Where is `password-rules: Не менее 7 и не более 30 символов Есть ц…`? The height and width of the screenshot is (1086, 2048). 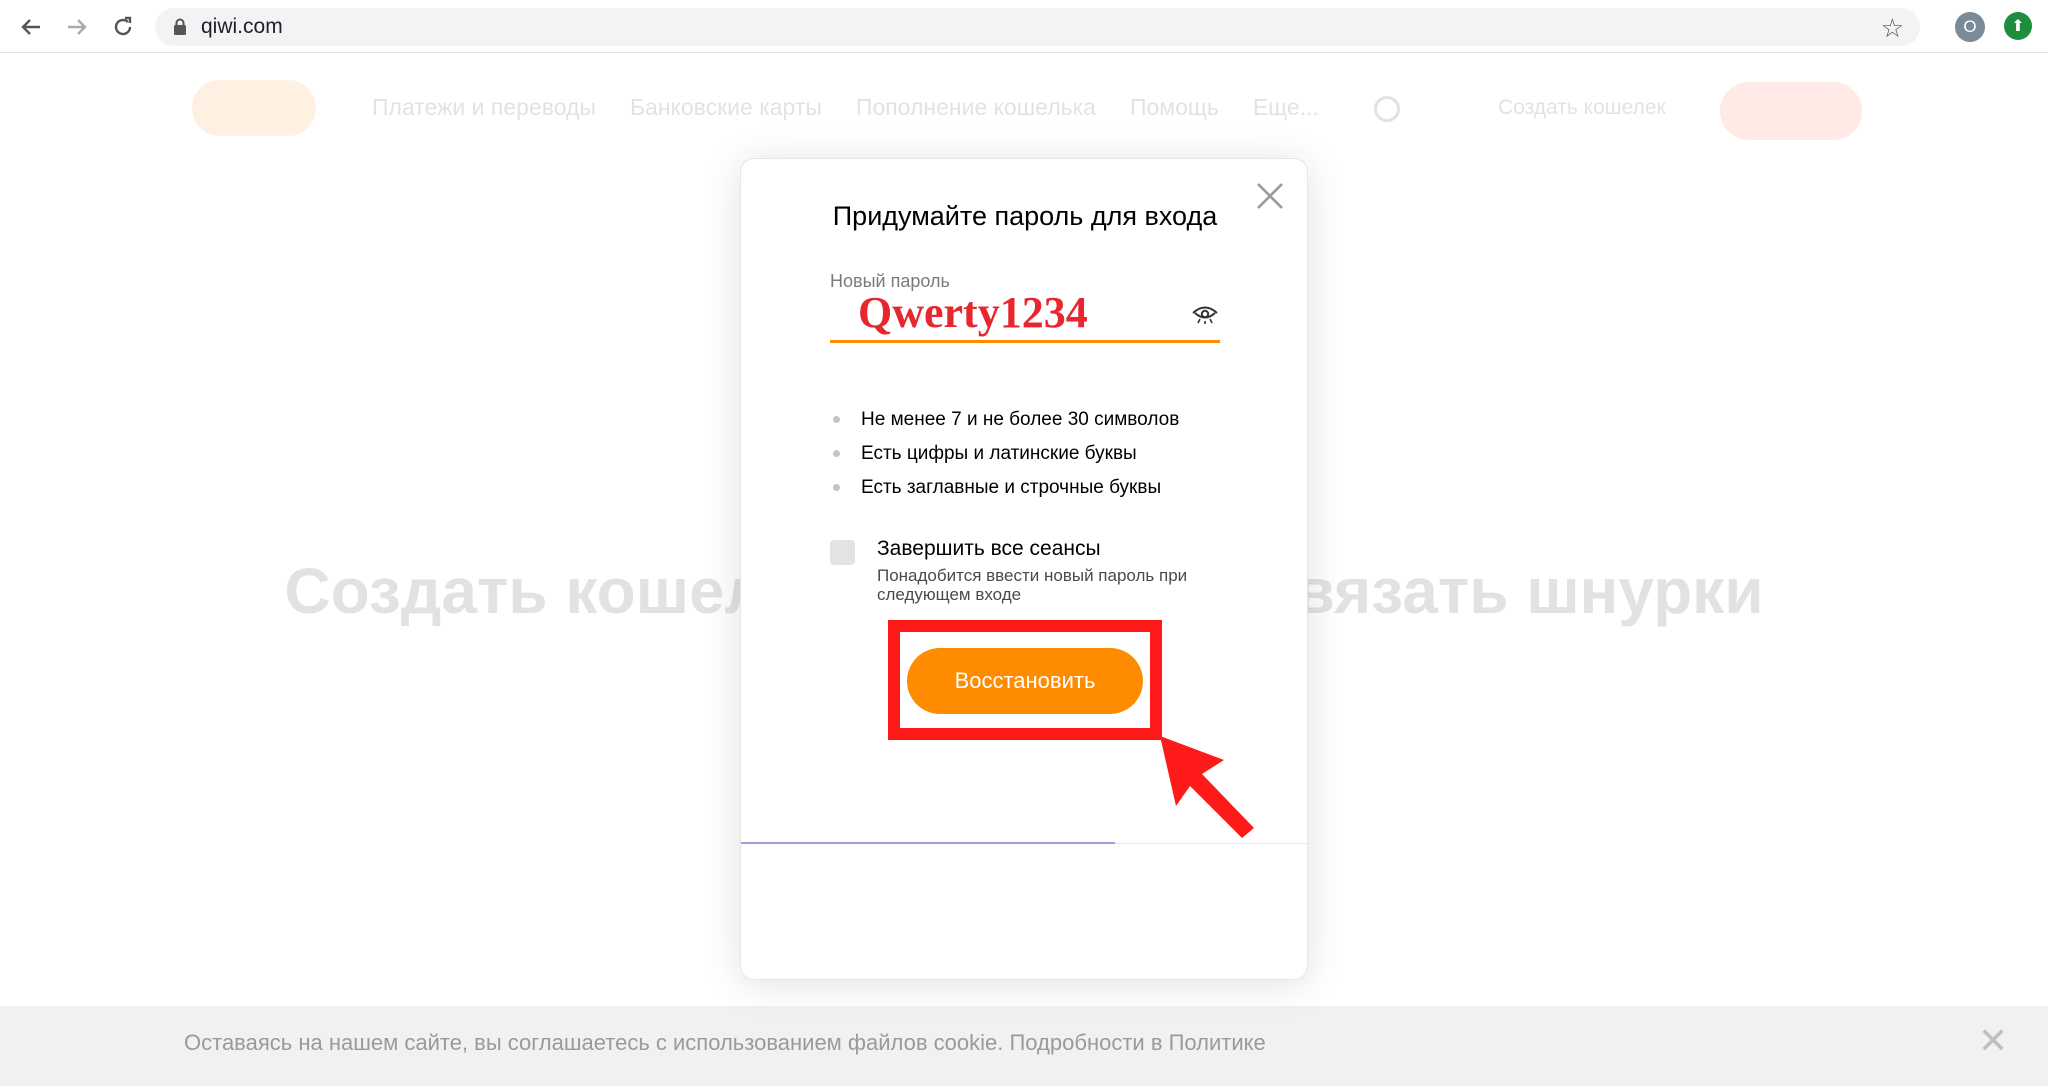
password-rules: Не менее 7 и не более 30 символов Есть ц… is located at coordinates (1004, 454).